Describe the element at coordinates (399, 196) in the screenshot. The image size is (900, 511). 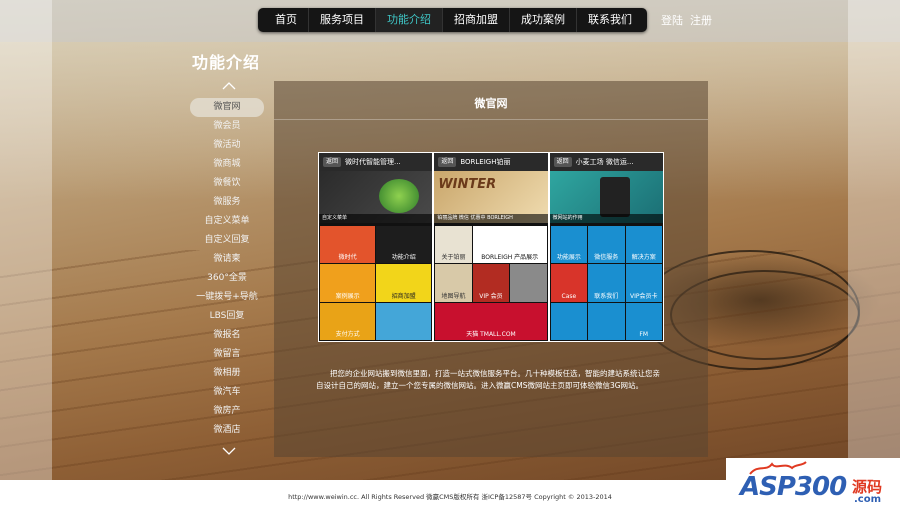
I see `app-icons-graphic` at that location.